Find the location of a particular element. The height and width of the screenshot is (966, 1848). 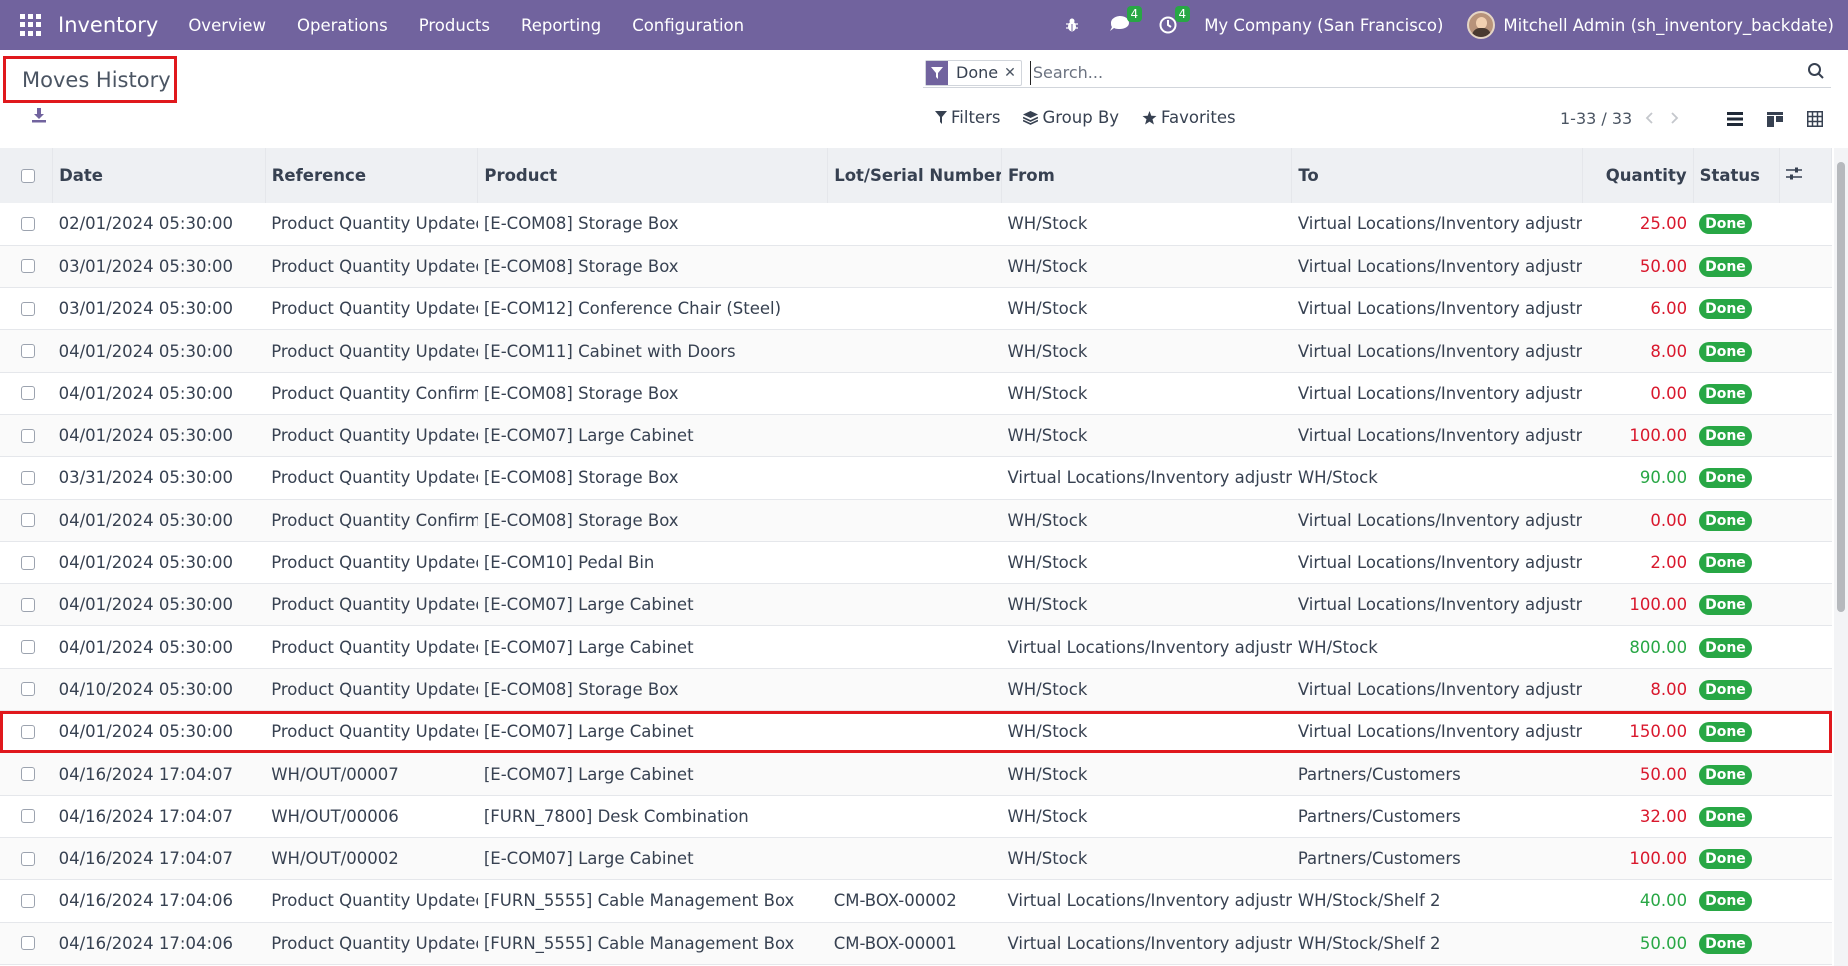

debug-bug-icon is located at coordinates (1072, 25).